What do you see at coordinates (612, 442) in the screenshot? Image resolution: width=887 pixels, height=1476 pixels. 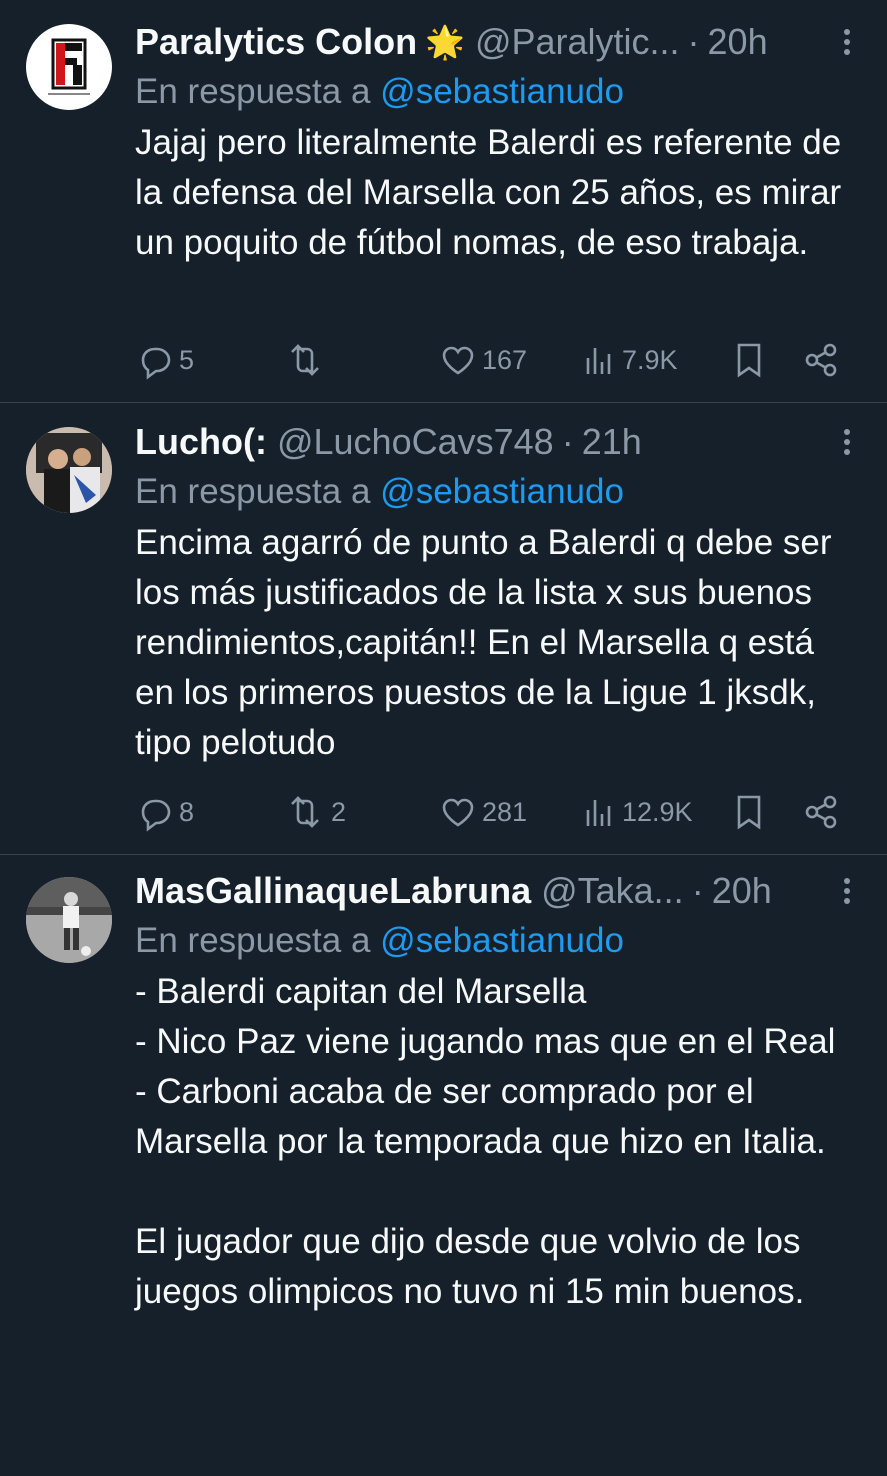 I see `timestamp: 21h` at bounding box center [612, 442].